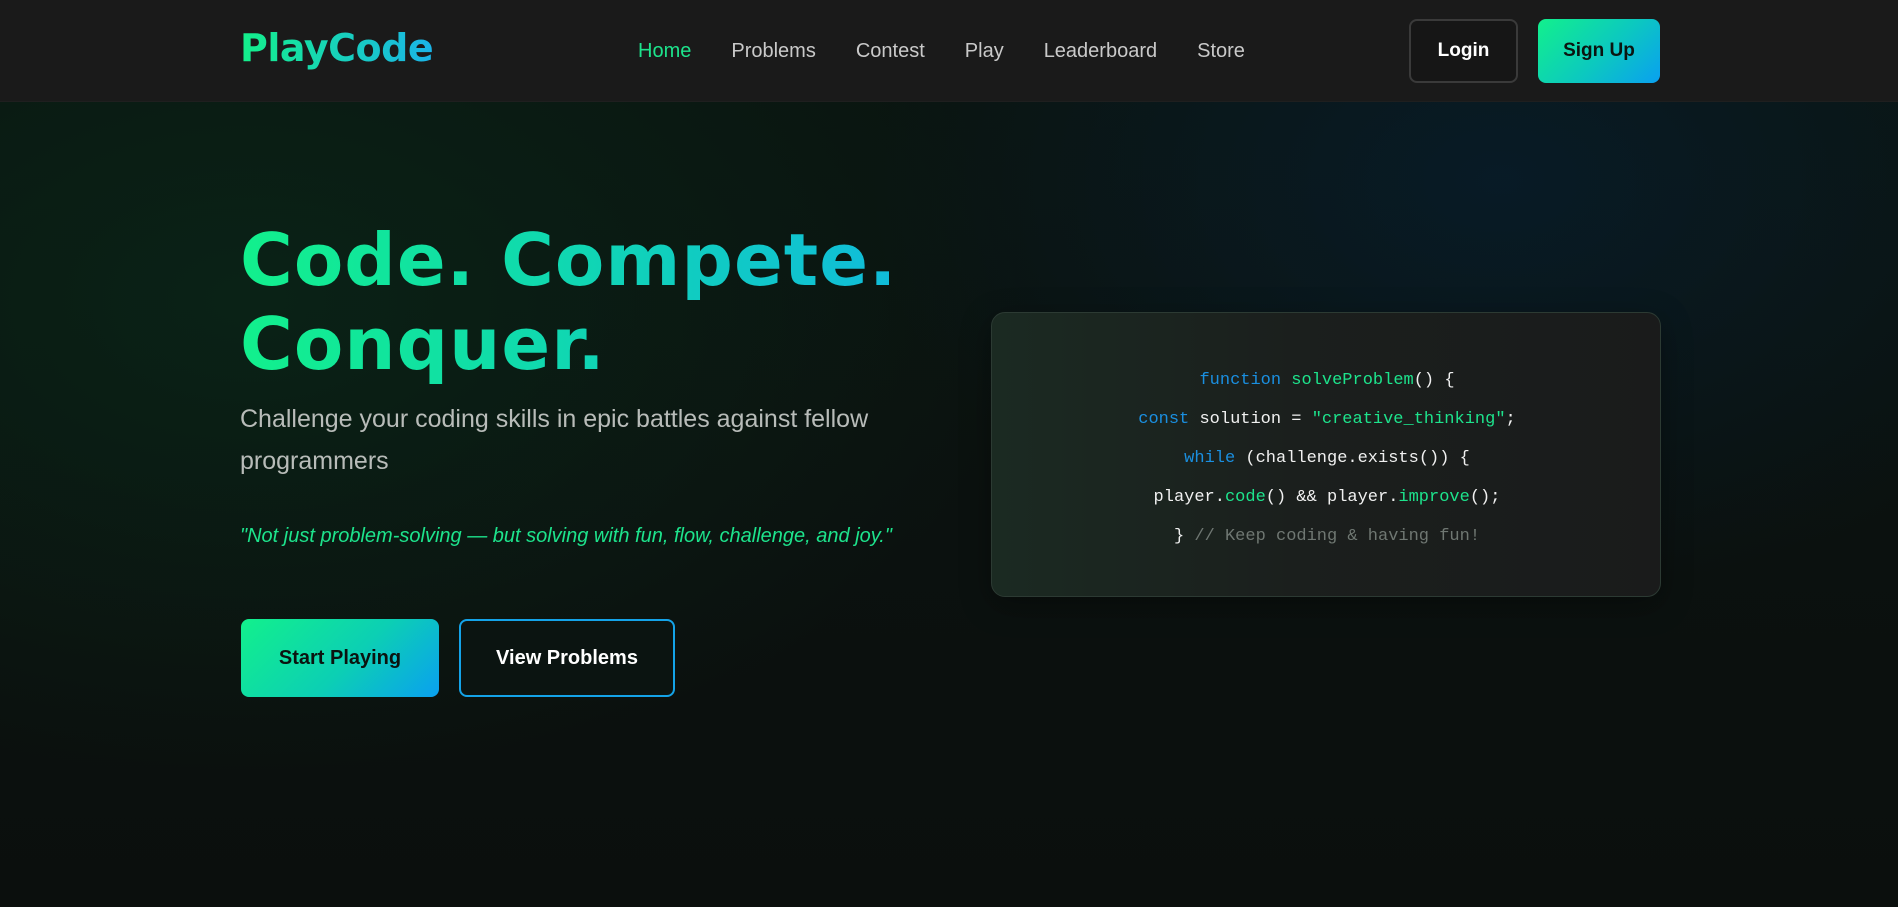 The height and width of the screenshot is (907, 1898). I want to click on code-line-1: function solveProblem() {, so click(1327, 380).